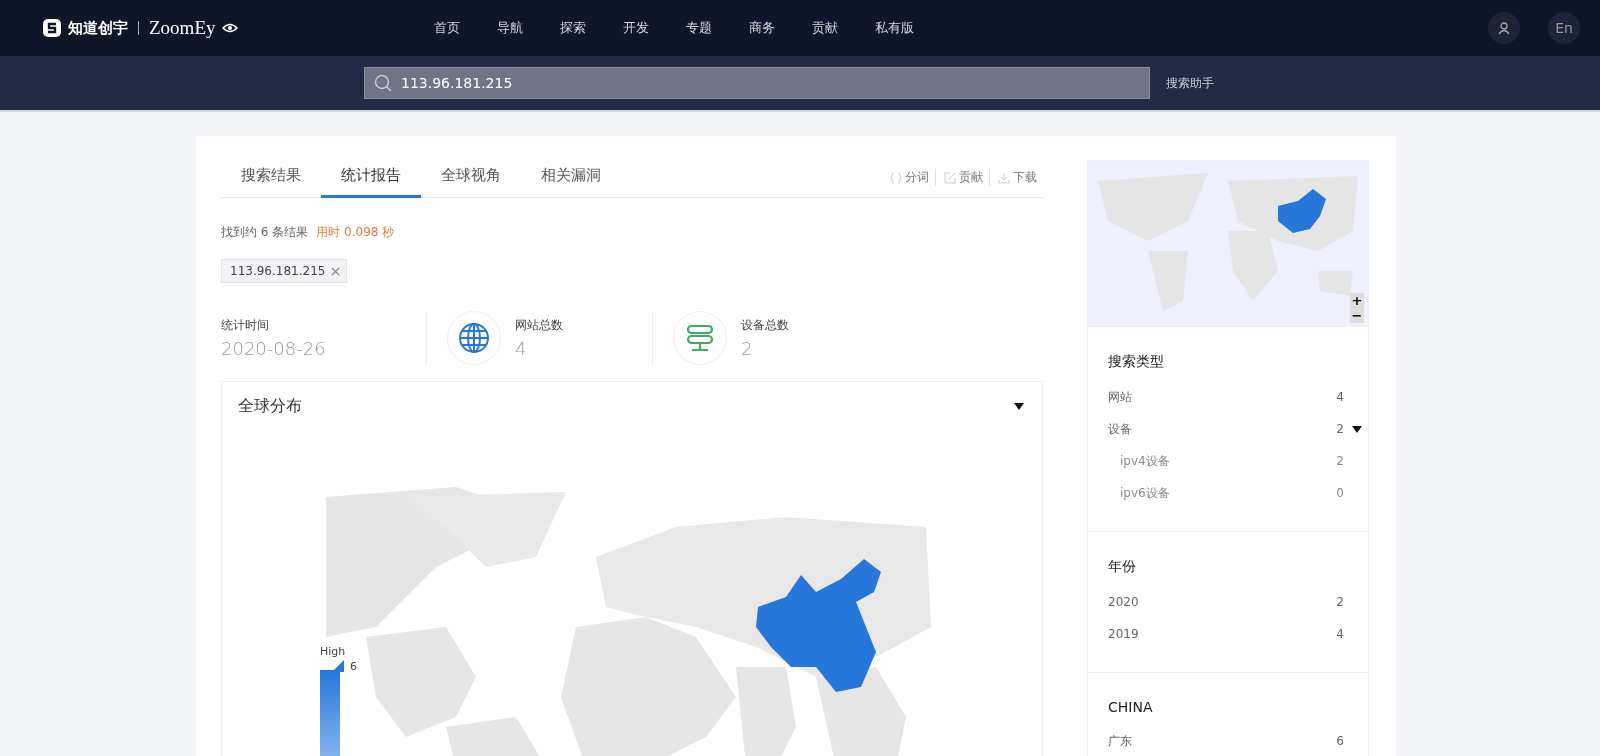 The height and width of the screenshot is (756, 1600). Describe the element at coordinates (765, 325) in the screenshot. I see `stat-label: 设备总数` at that location.